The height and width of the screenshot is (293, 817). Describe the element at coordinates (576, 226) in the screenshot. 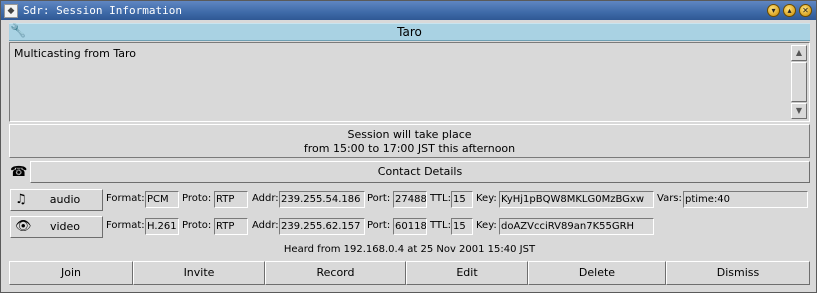

I see `key-field: doAZVcciRV89an7K55GRH` at that location.